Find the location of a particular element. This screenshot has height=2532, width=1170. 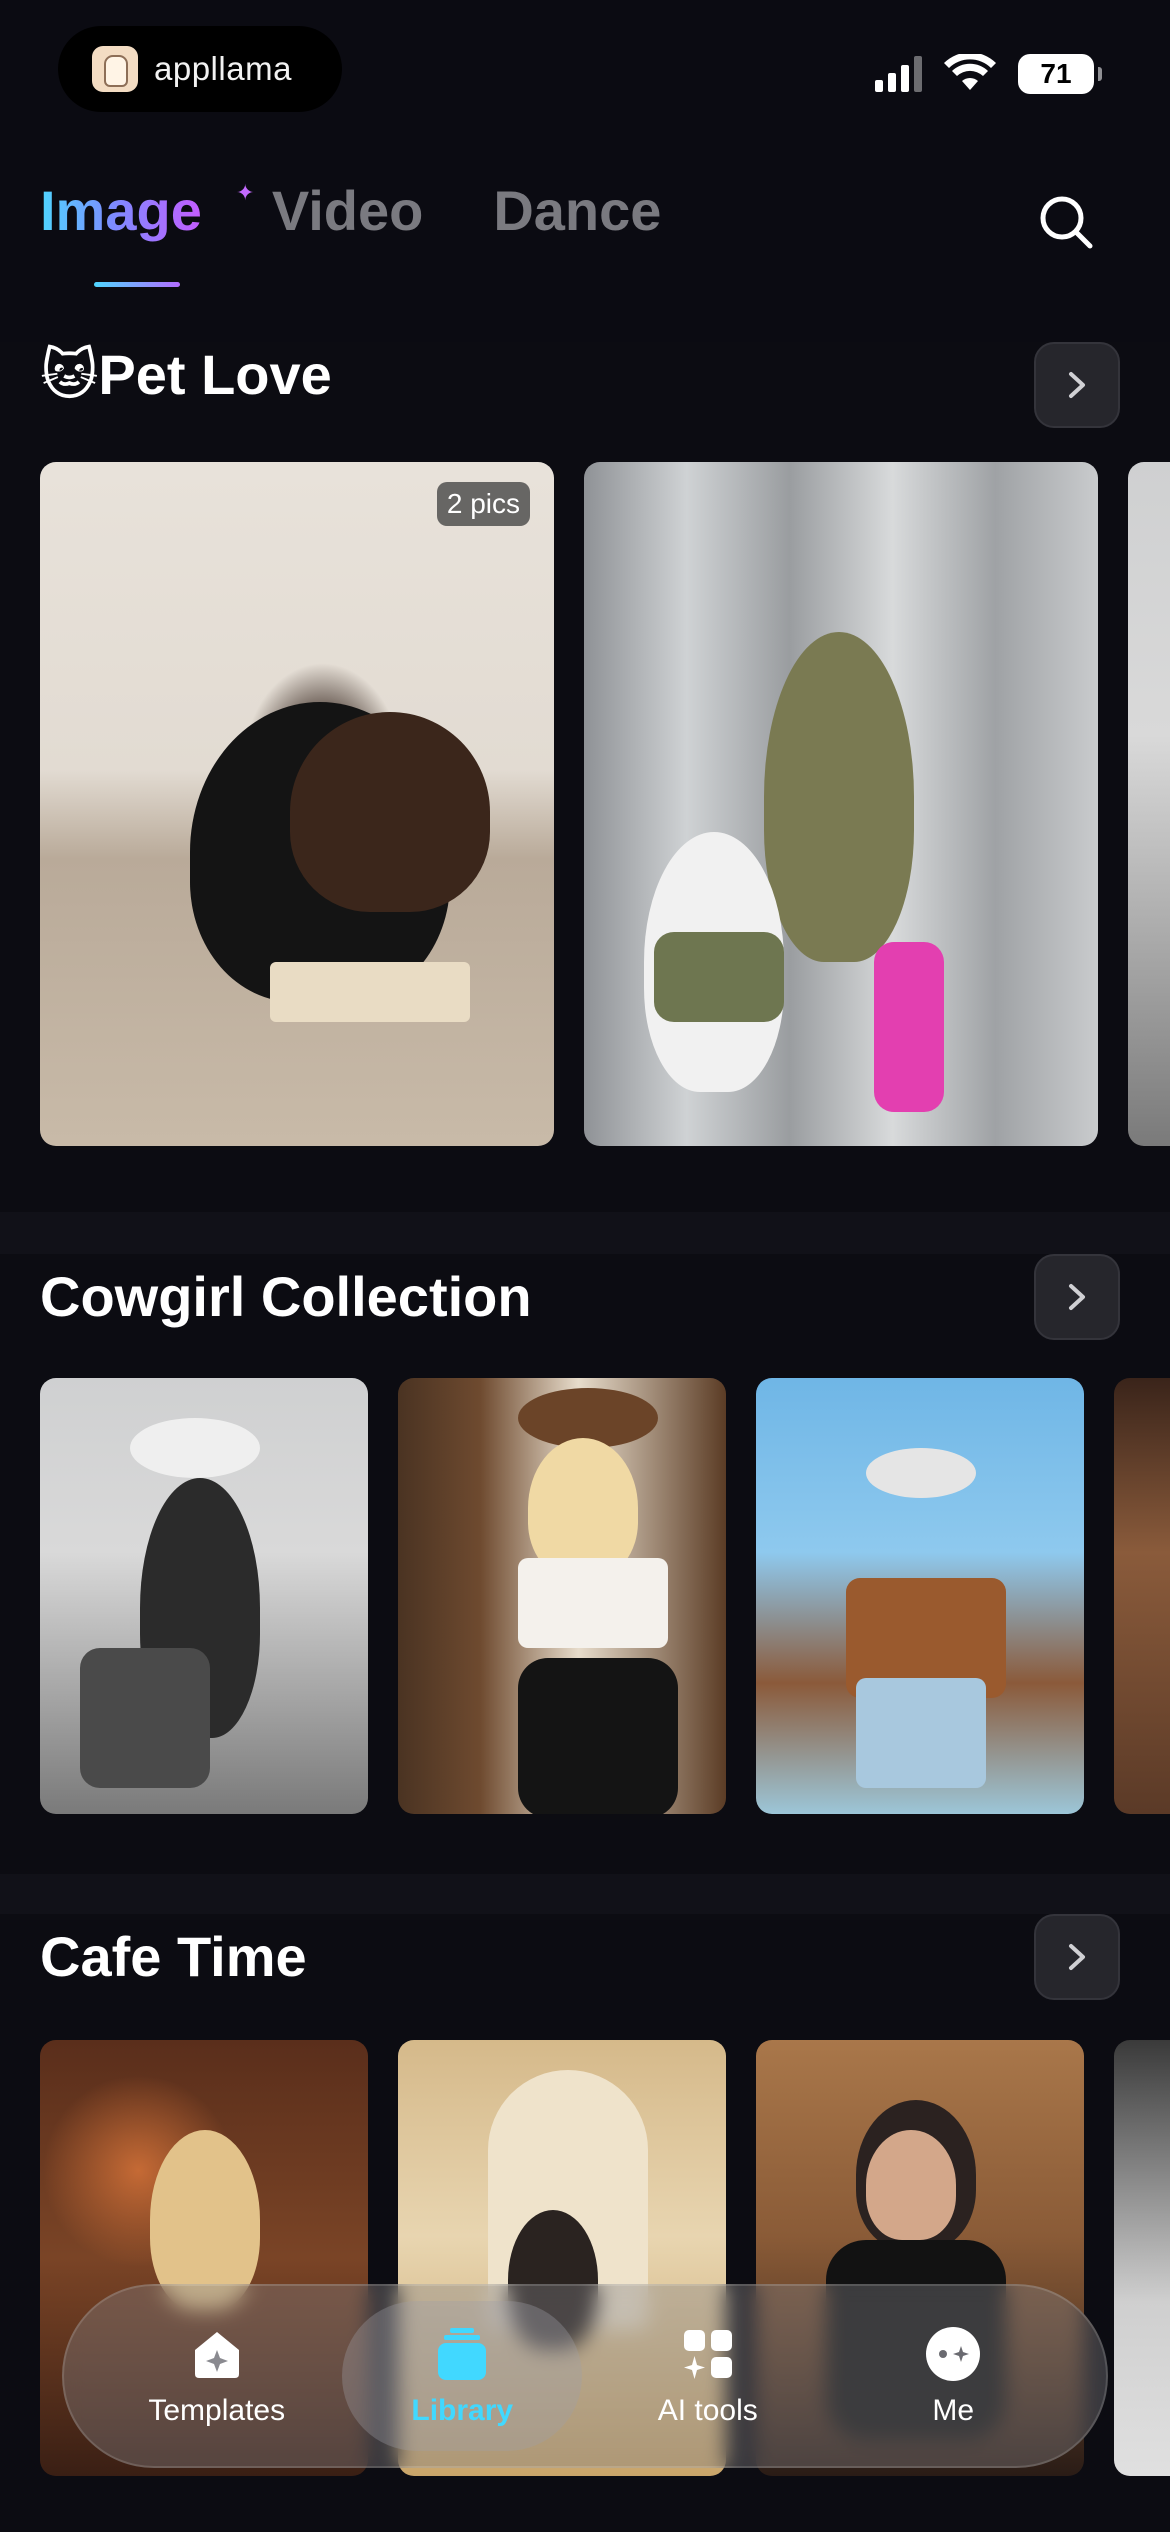

header: appllama 71 Image Video Dance ✦ is located at coordinates (585, 171).